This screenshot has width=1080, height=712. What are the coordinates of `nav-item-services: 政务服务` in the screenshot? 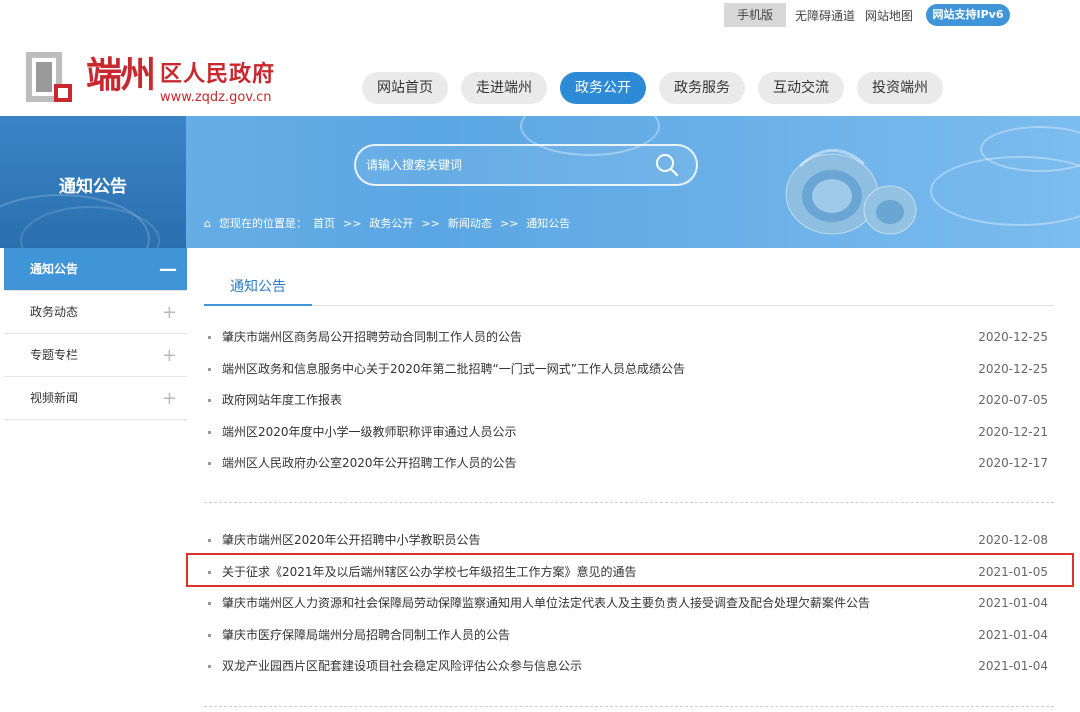 It's located at (702, 88).